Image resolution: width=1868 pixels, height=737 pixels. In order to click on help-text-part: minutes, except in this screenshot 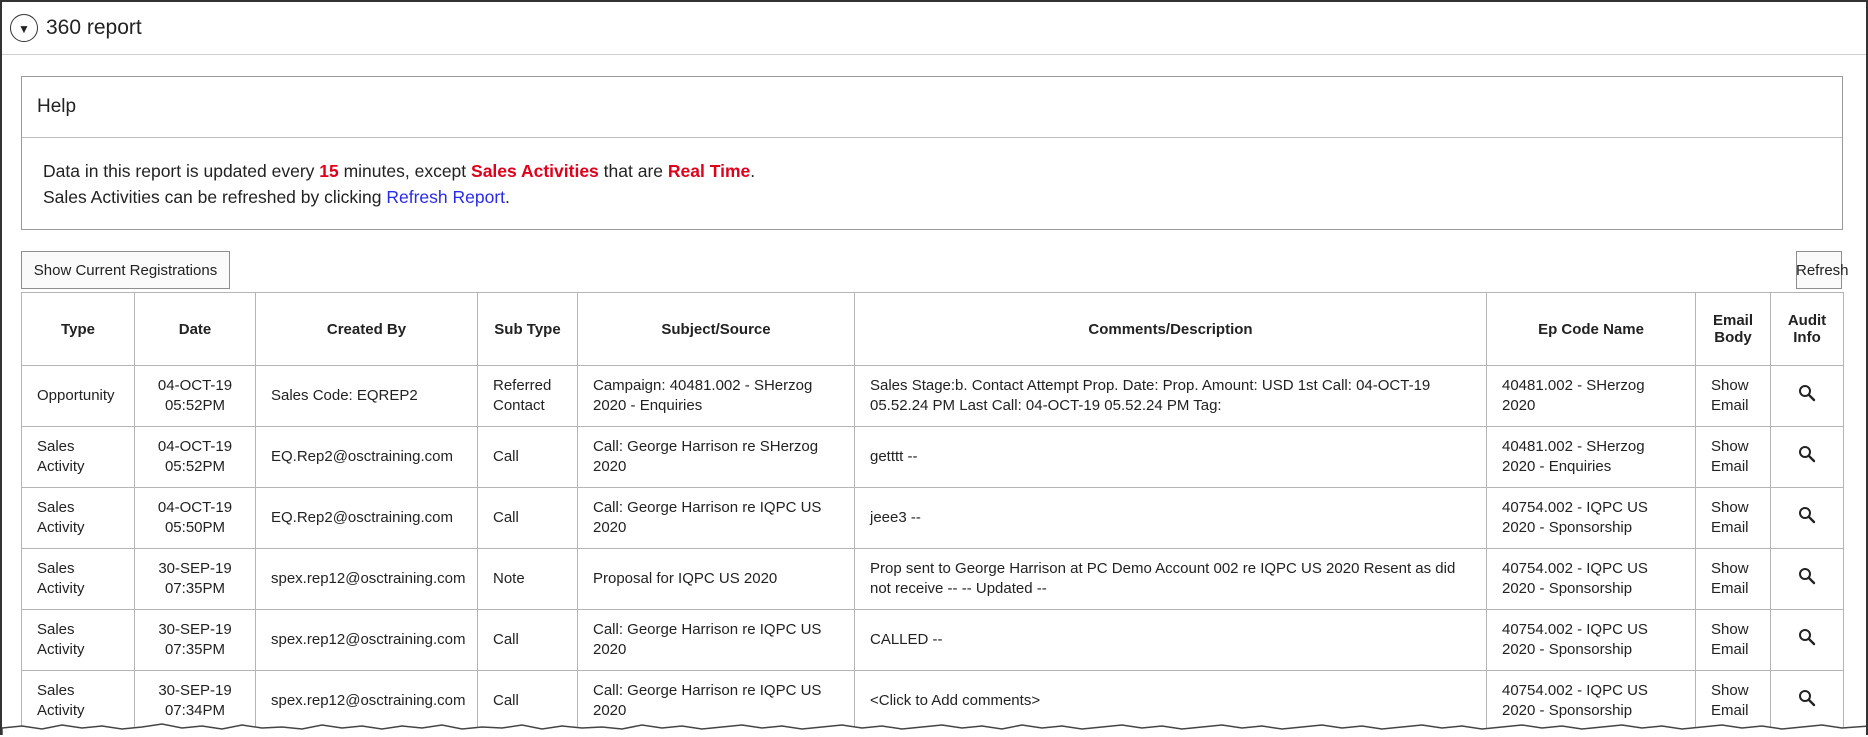, I will do `click(405, 171)`.